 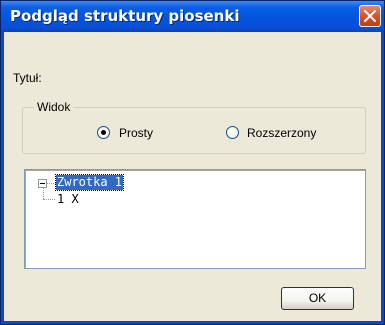 I want to click on tree-node-child: 1 X, so click(x=68, y=199).